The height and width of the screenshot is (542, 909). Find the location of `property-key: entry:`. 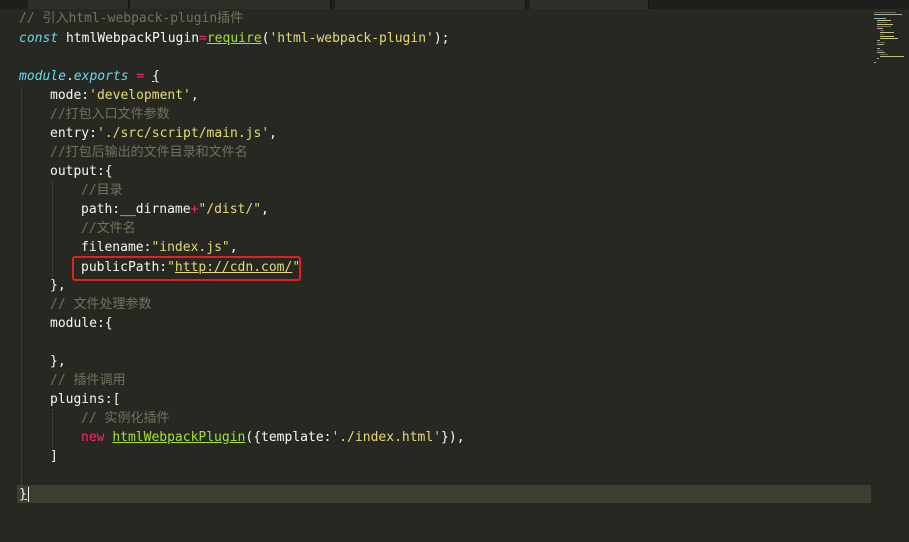

property-key: entry: is located at coordinates (73, 133).